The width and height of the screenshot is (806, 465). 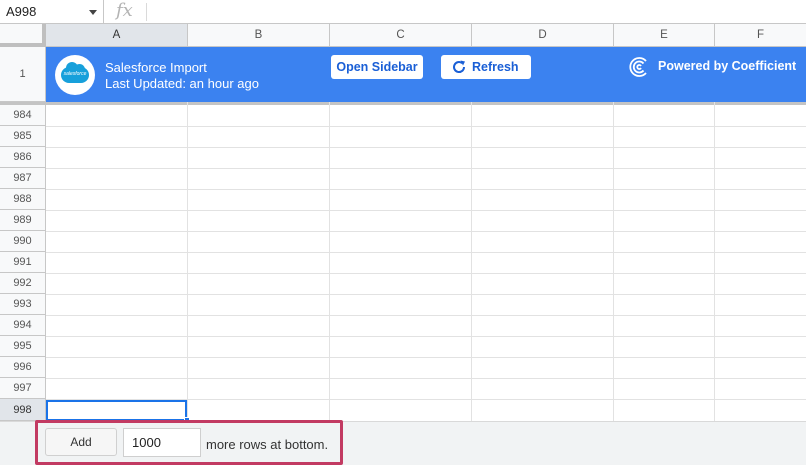 What do you see at coordinates (23, 220) in the screenshot?
I see `row-header: 989` at bounding box center [23, 220].